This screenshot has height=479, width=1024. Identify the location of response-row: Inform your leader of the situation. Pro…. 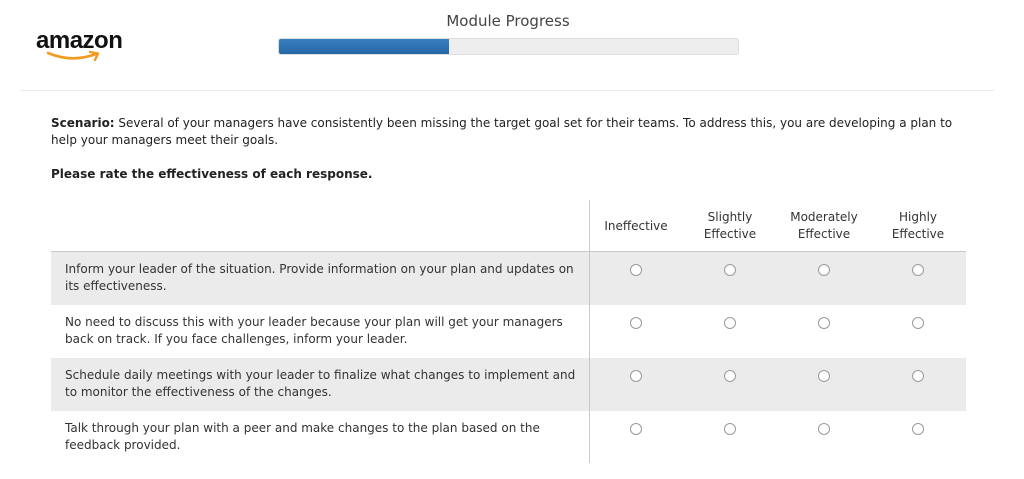
(508, 278).